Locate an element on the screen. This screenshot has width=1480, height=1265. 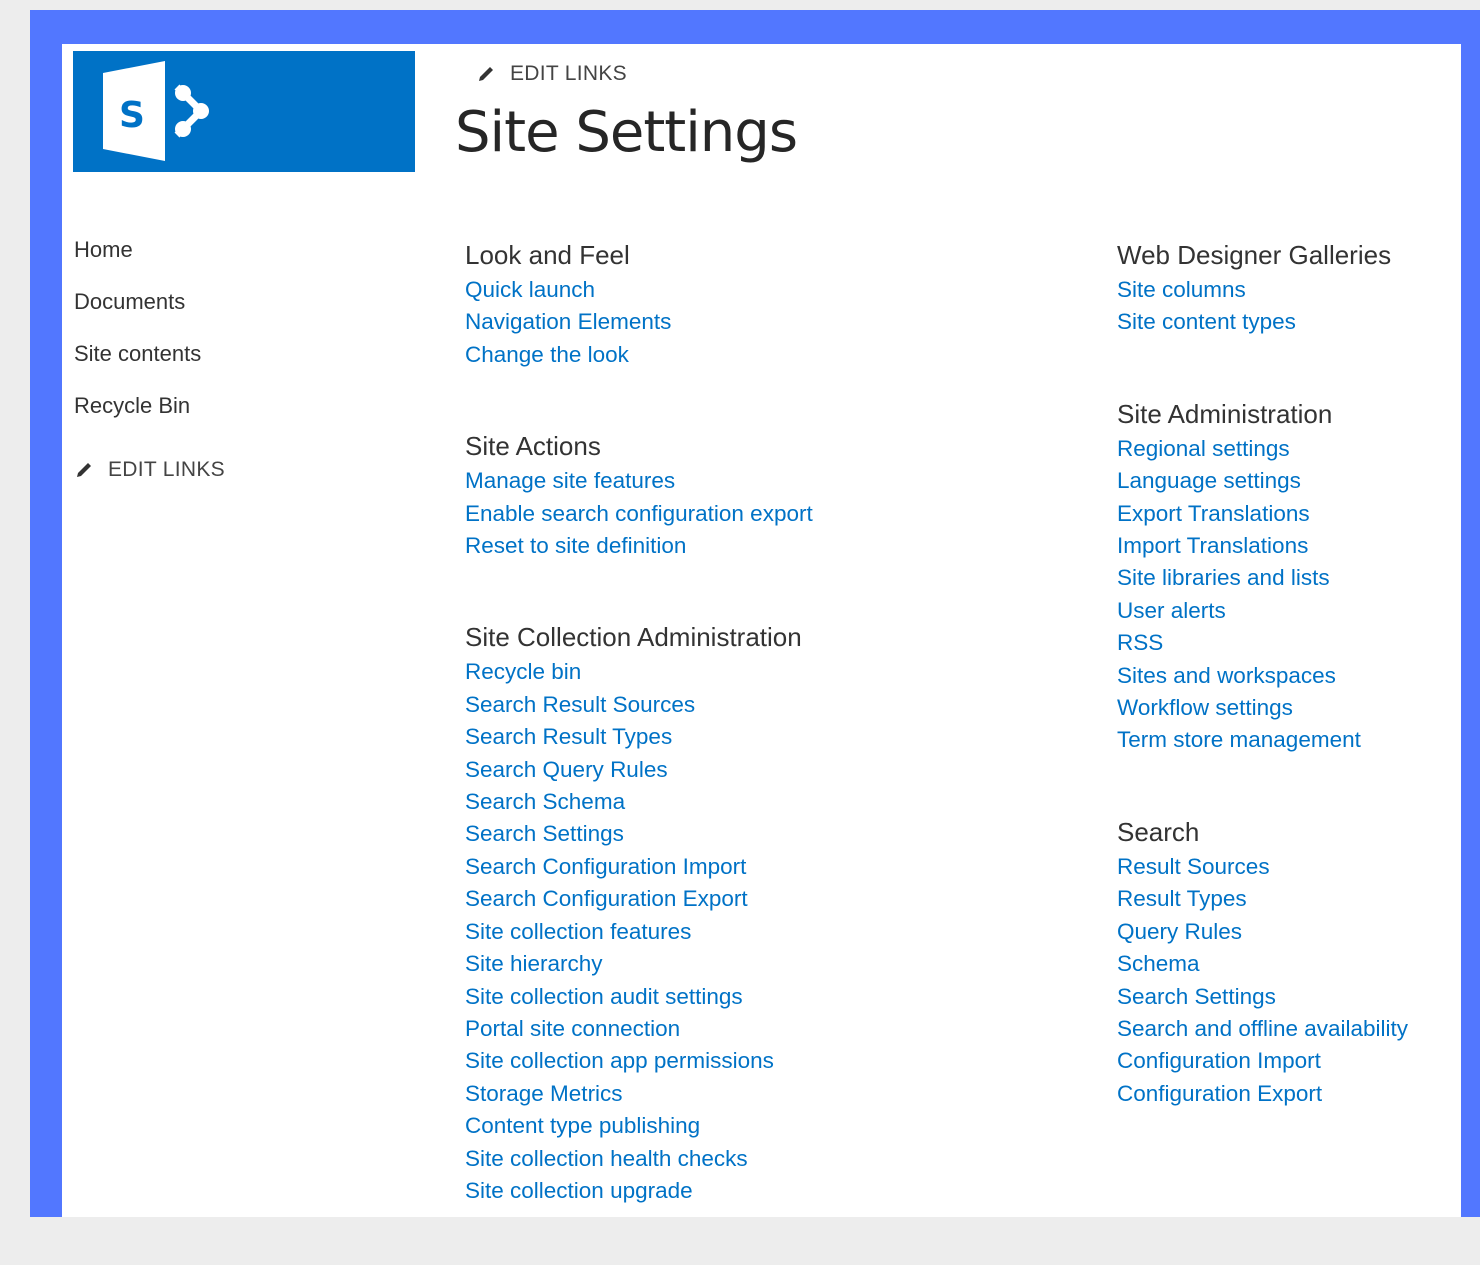
settings-link: Regional settings is located at coordinates (1262, 449).